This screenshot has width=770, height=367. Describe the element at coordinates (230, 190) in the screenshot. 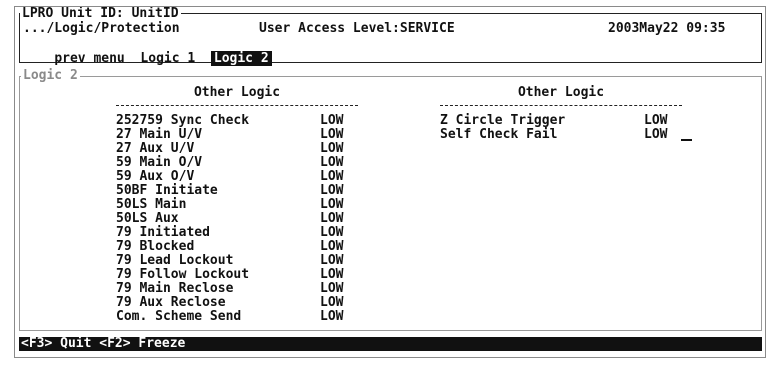

I see `logic-row: 50BF Initiate LOW` at that location.